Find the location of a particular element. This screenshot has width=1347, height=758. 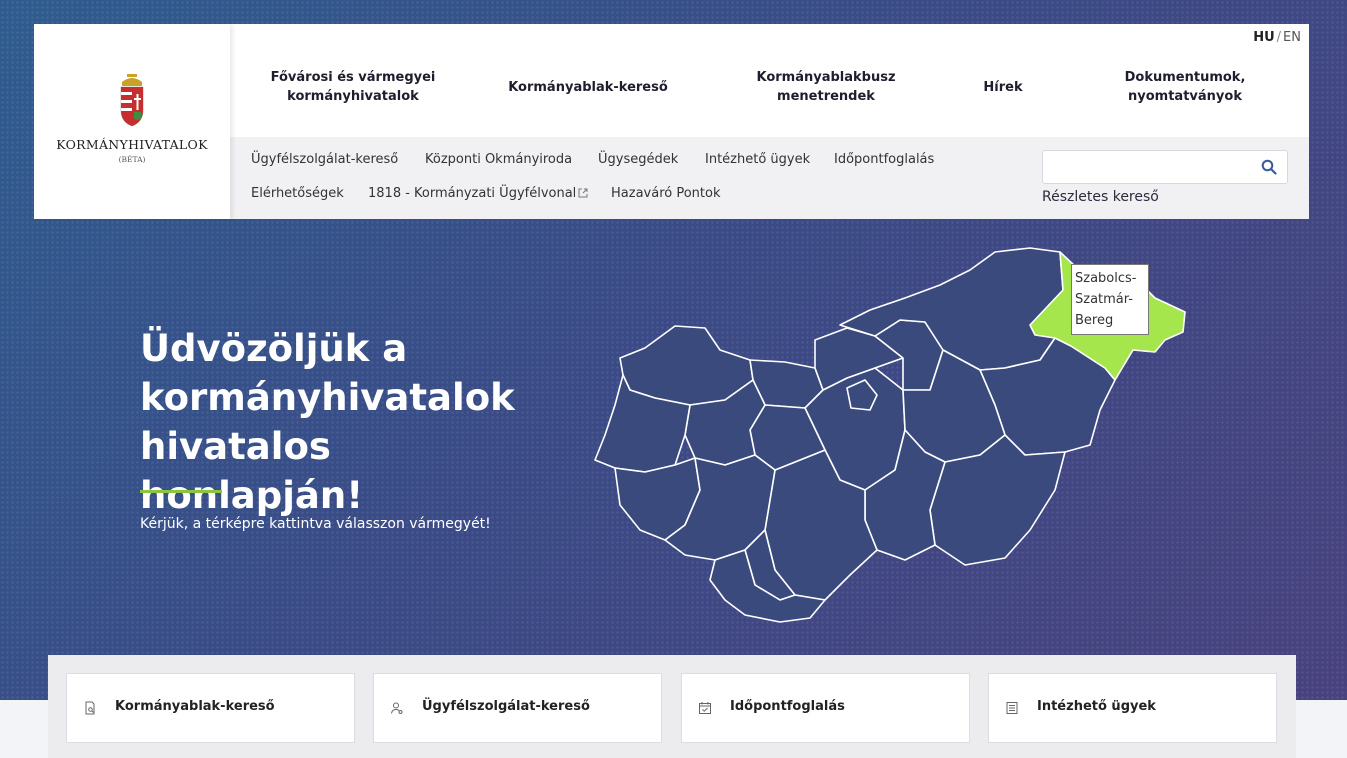

quick-link-kormanyablak-kereso: Kormányablak-kereső is located at coordinates (210, 708).